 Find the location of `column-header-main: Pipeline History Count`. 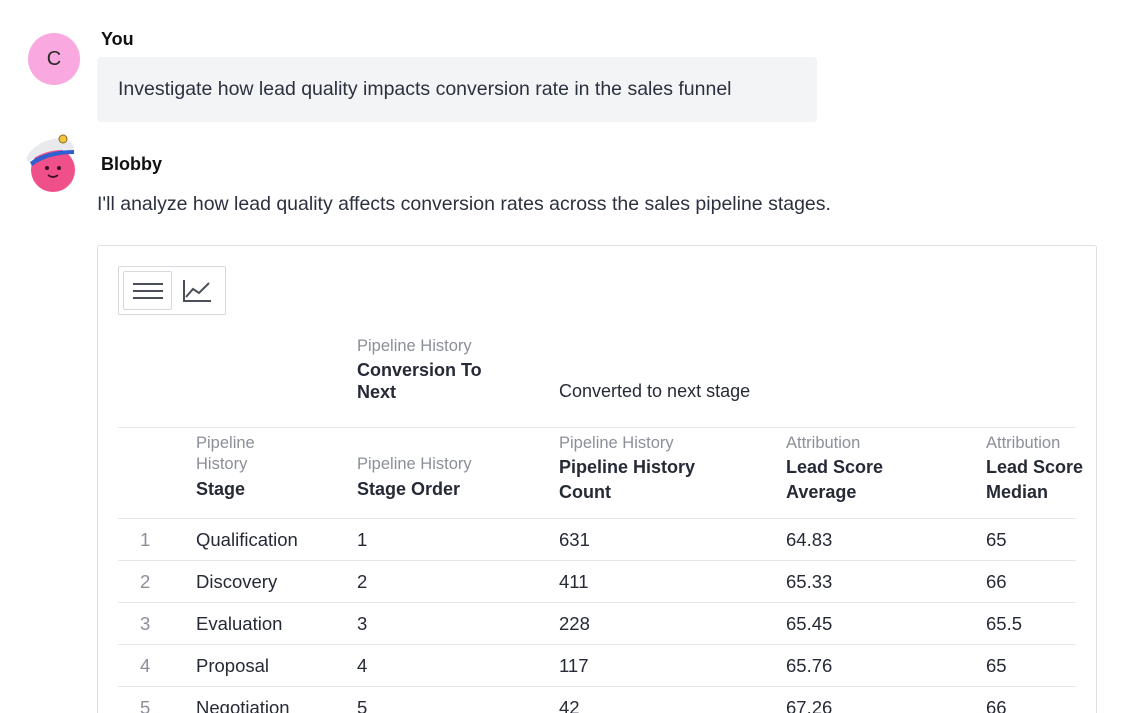

column-header-main: Pipeline History Count is located at coordinates (627, 479).